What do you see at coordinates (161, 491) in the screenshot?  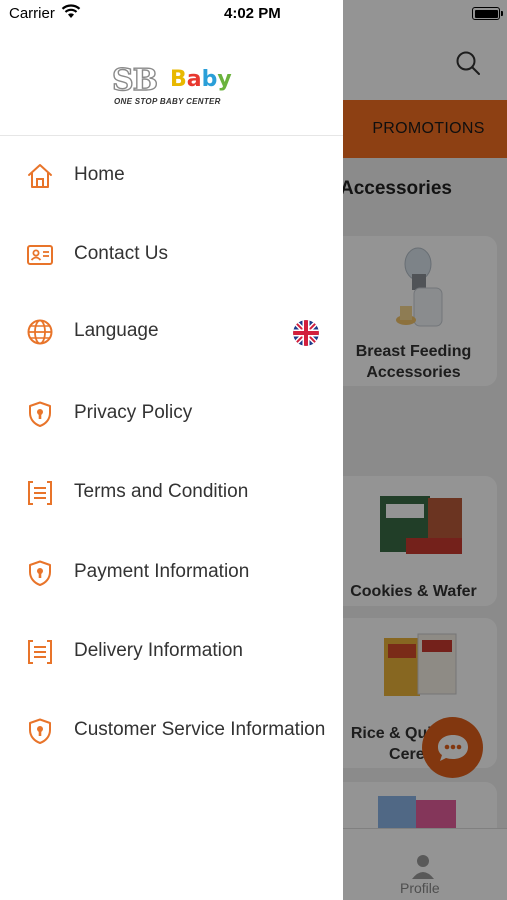 I see `menu-label: Terms and Condition` at bounding box center [161, 491].